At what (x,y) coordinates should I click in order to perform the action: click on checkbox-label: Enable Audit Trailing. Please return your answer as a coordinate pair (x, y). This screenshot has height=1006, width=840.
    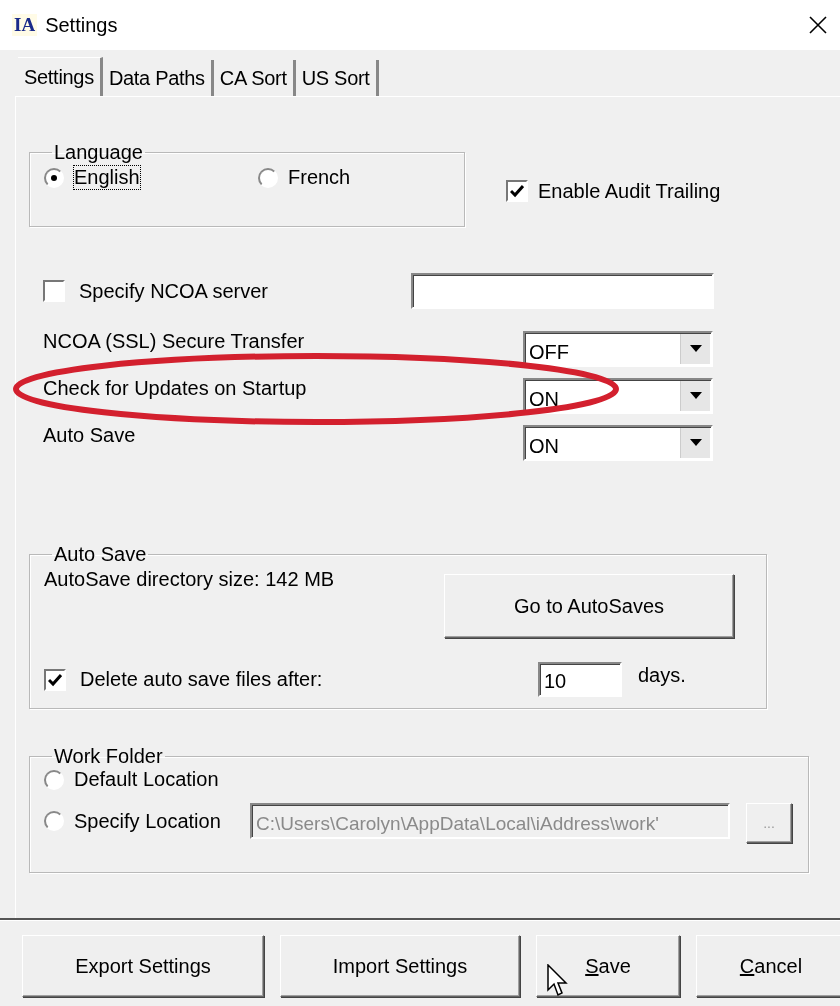
    Looking at the image, I should click on (629, 191).